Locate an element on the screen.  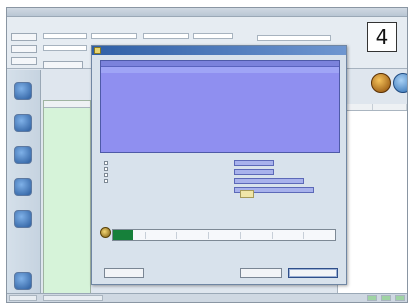
dialog-left-button is located at coordinates (124, 273).